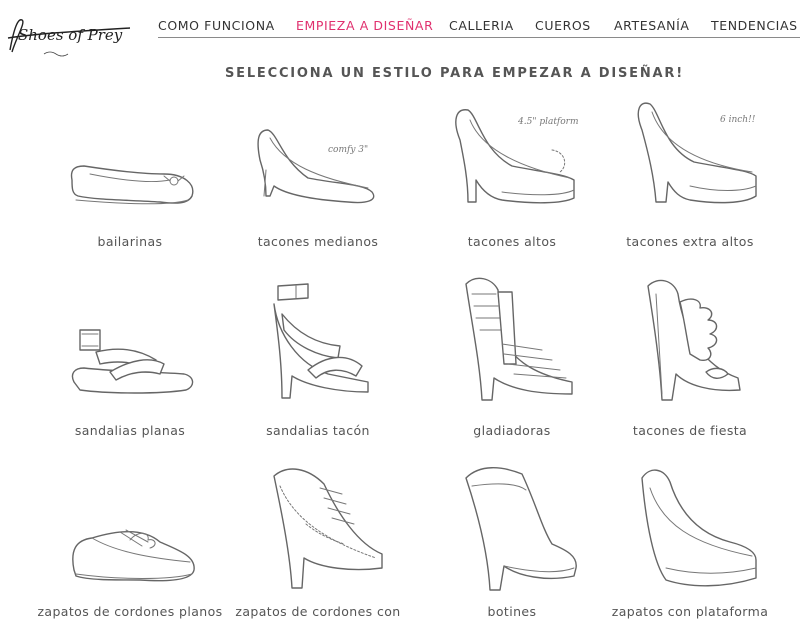  What do you see at coordinates (321, 341) in the screenshot?
I see `heeled-sandal-icon` at bounding box center [321, 341].